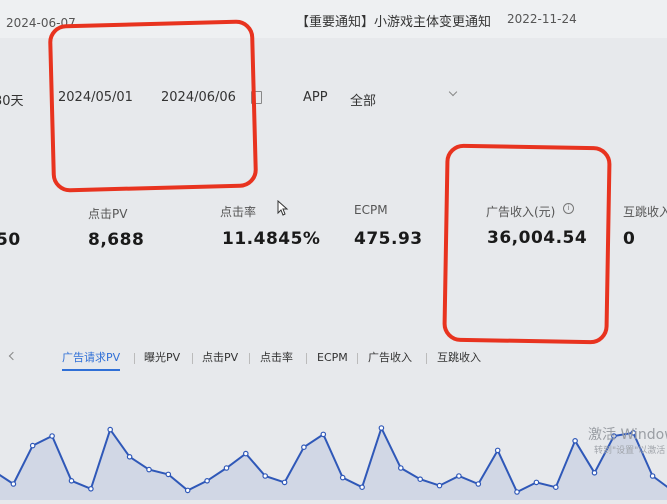 This screenshot has height=504, width=667. Describe the element at coordinates (116, 240) in the screenshot. I see `metric-value-click-pv: 8,688` at that location.